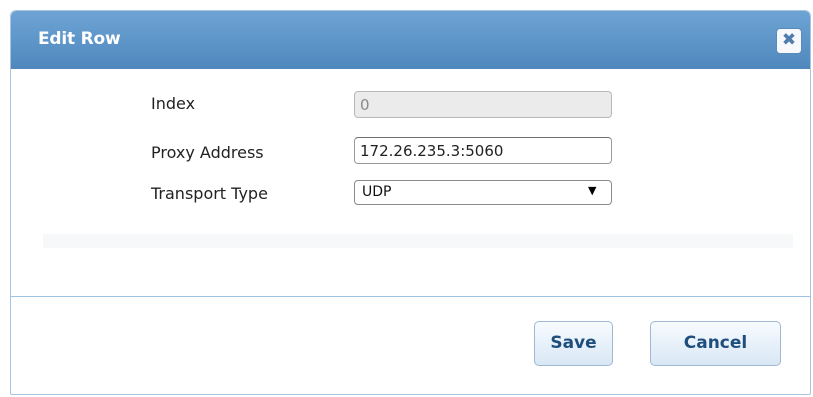 The image size is (813, 397). I want to click on transport-type-value: UDP, so click(377, 192).